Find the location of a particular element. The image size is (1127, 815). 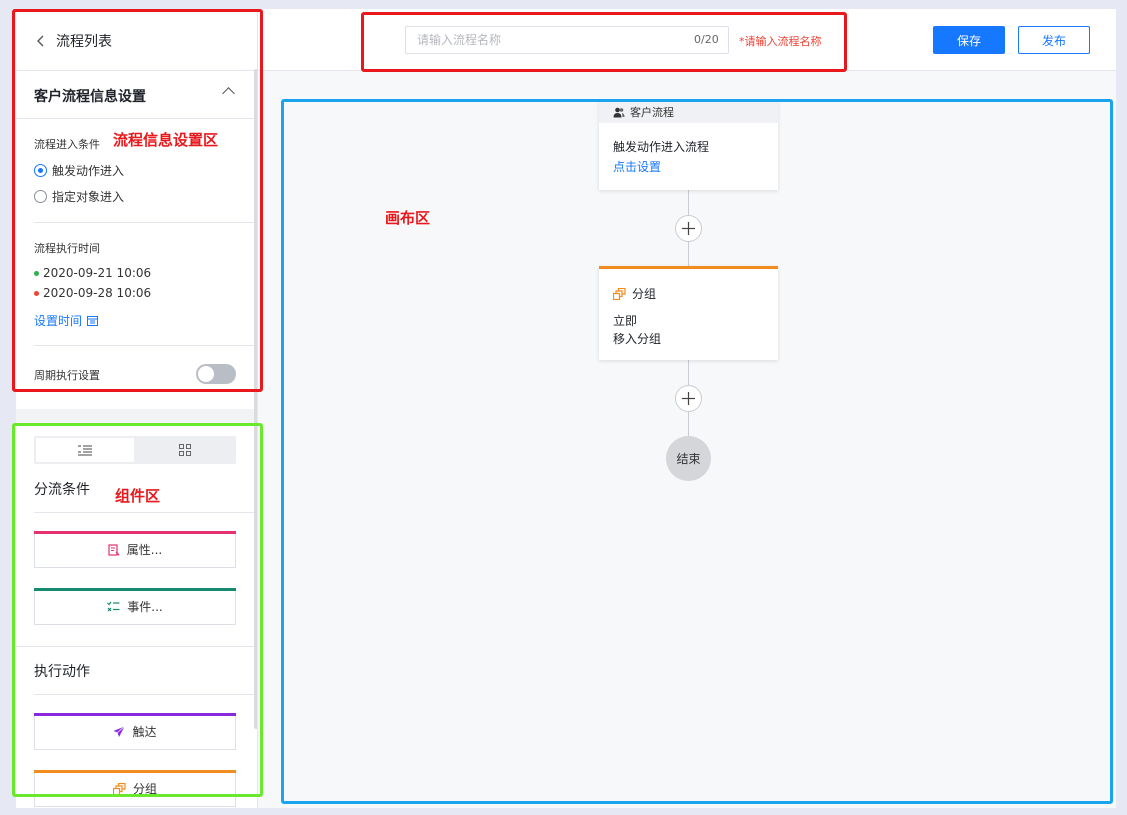

info-zone-label: 流程信息设置区 is located at coordinates (166, 140).